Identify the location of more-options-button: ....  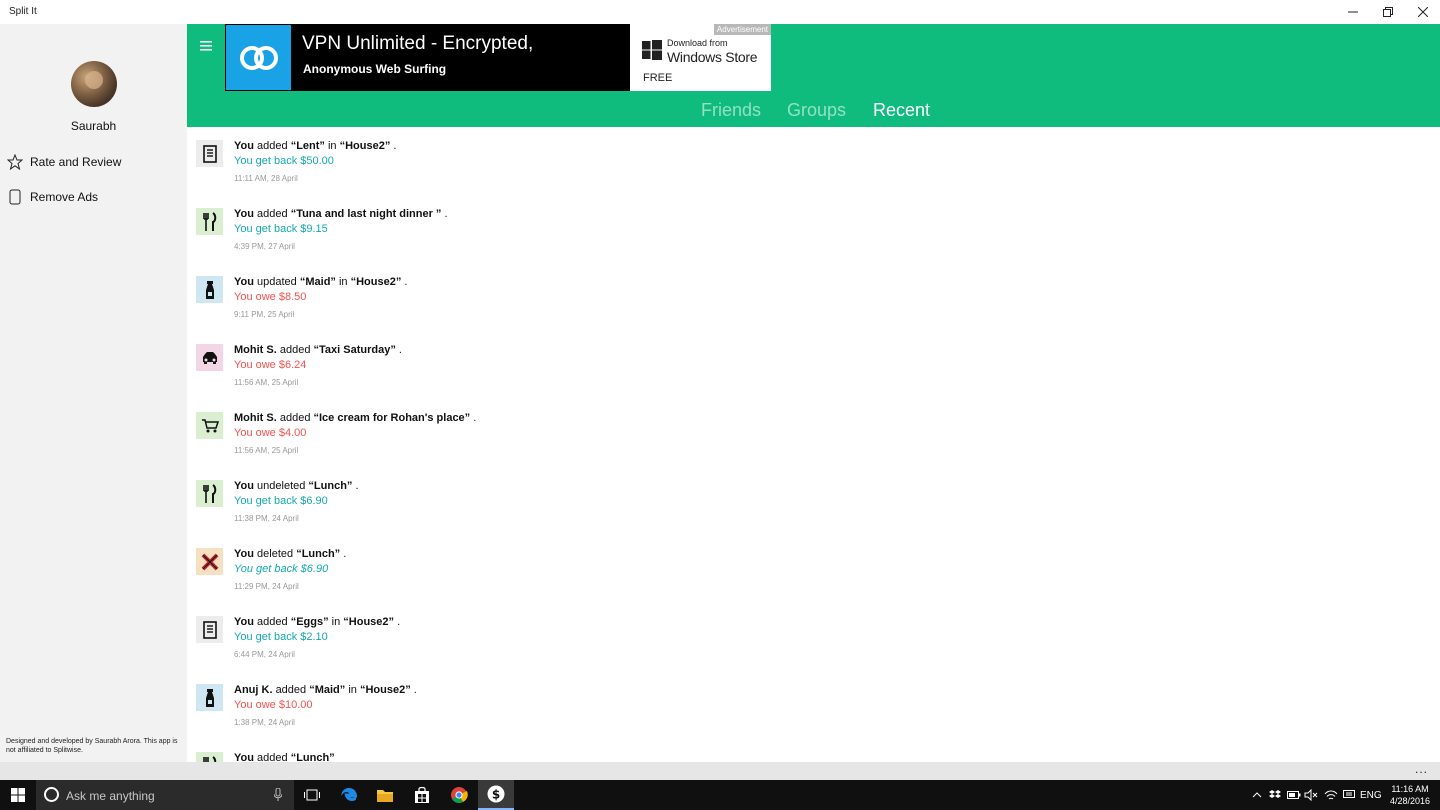
(1421, 769).